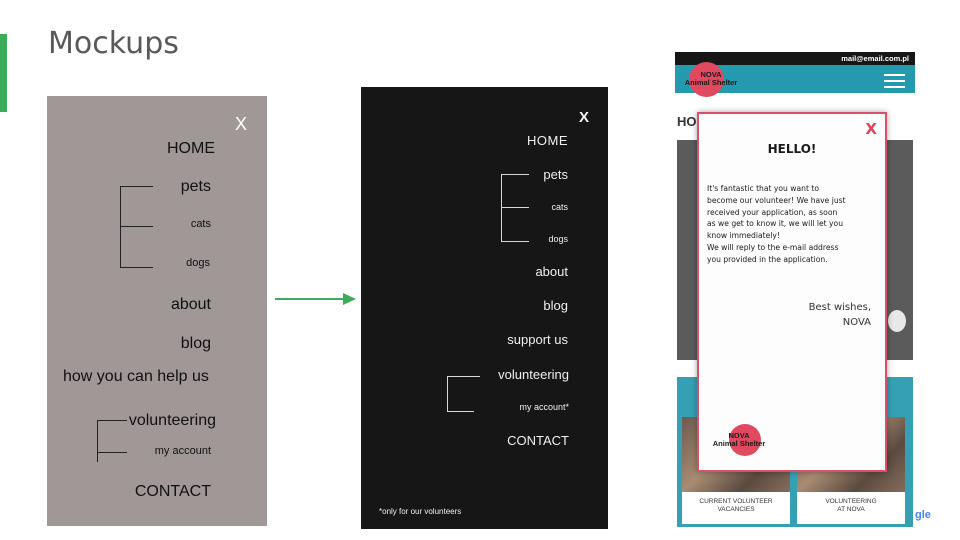  I want to click on modal-text-line: as we get to know it, we will let you, so click(775, 224).